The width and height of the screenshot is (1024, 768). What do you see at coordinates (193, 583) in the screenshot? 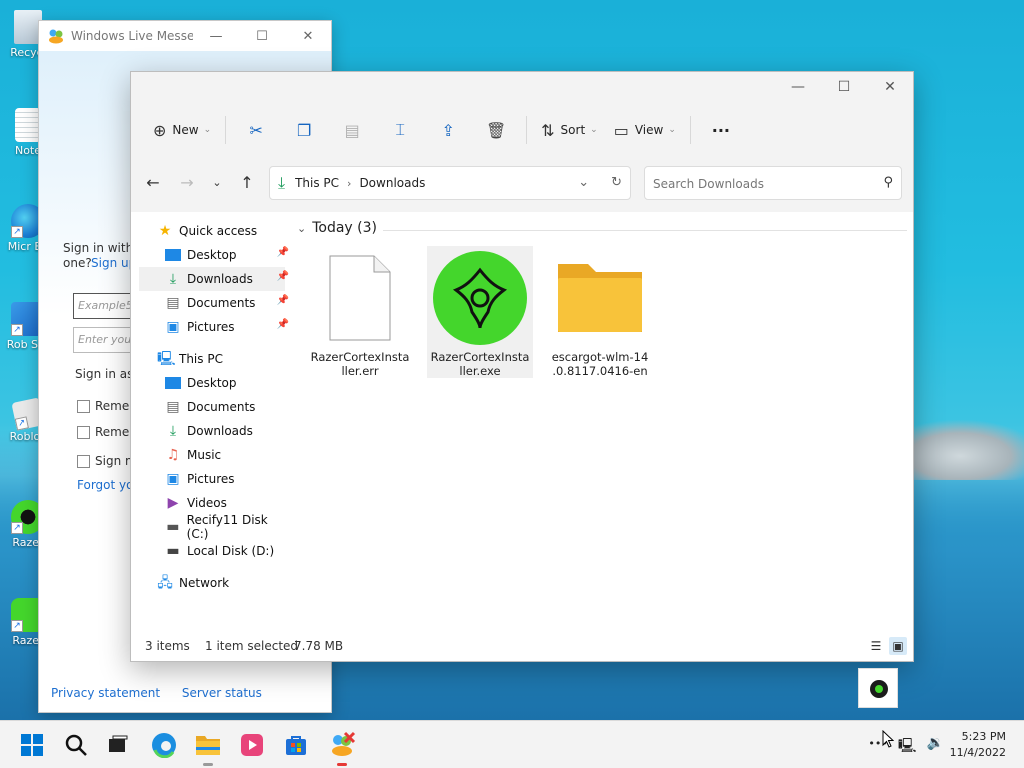
I see `nav-network: 🖧 Network` at bounding box center [193, 583].